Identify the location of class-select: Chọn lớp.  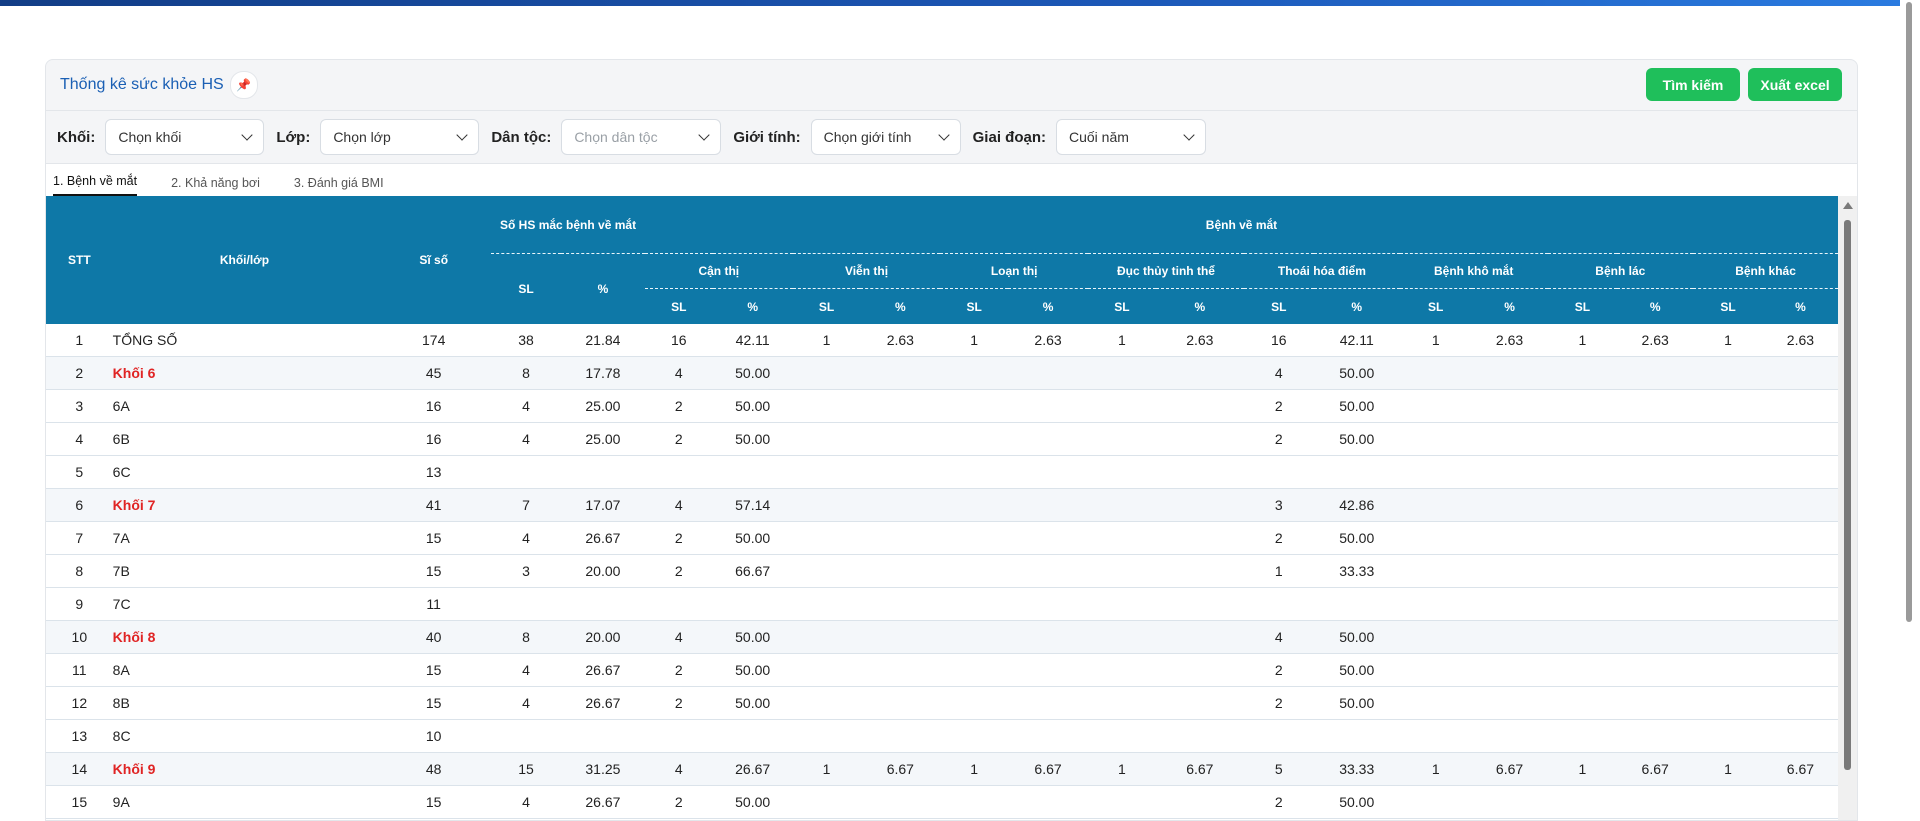
(400, 137).